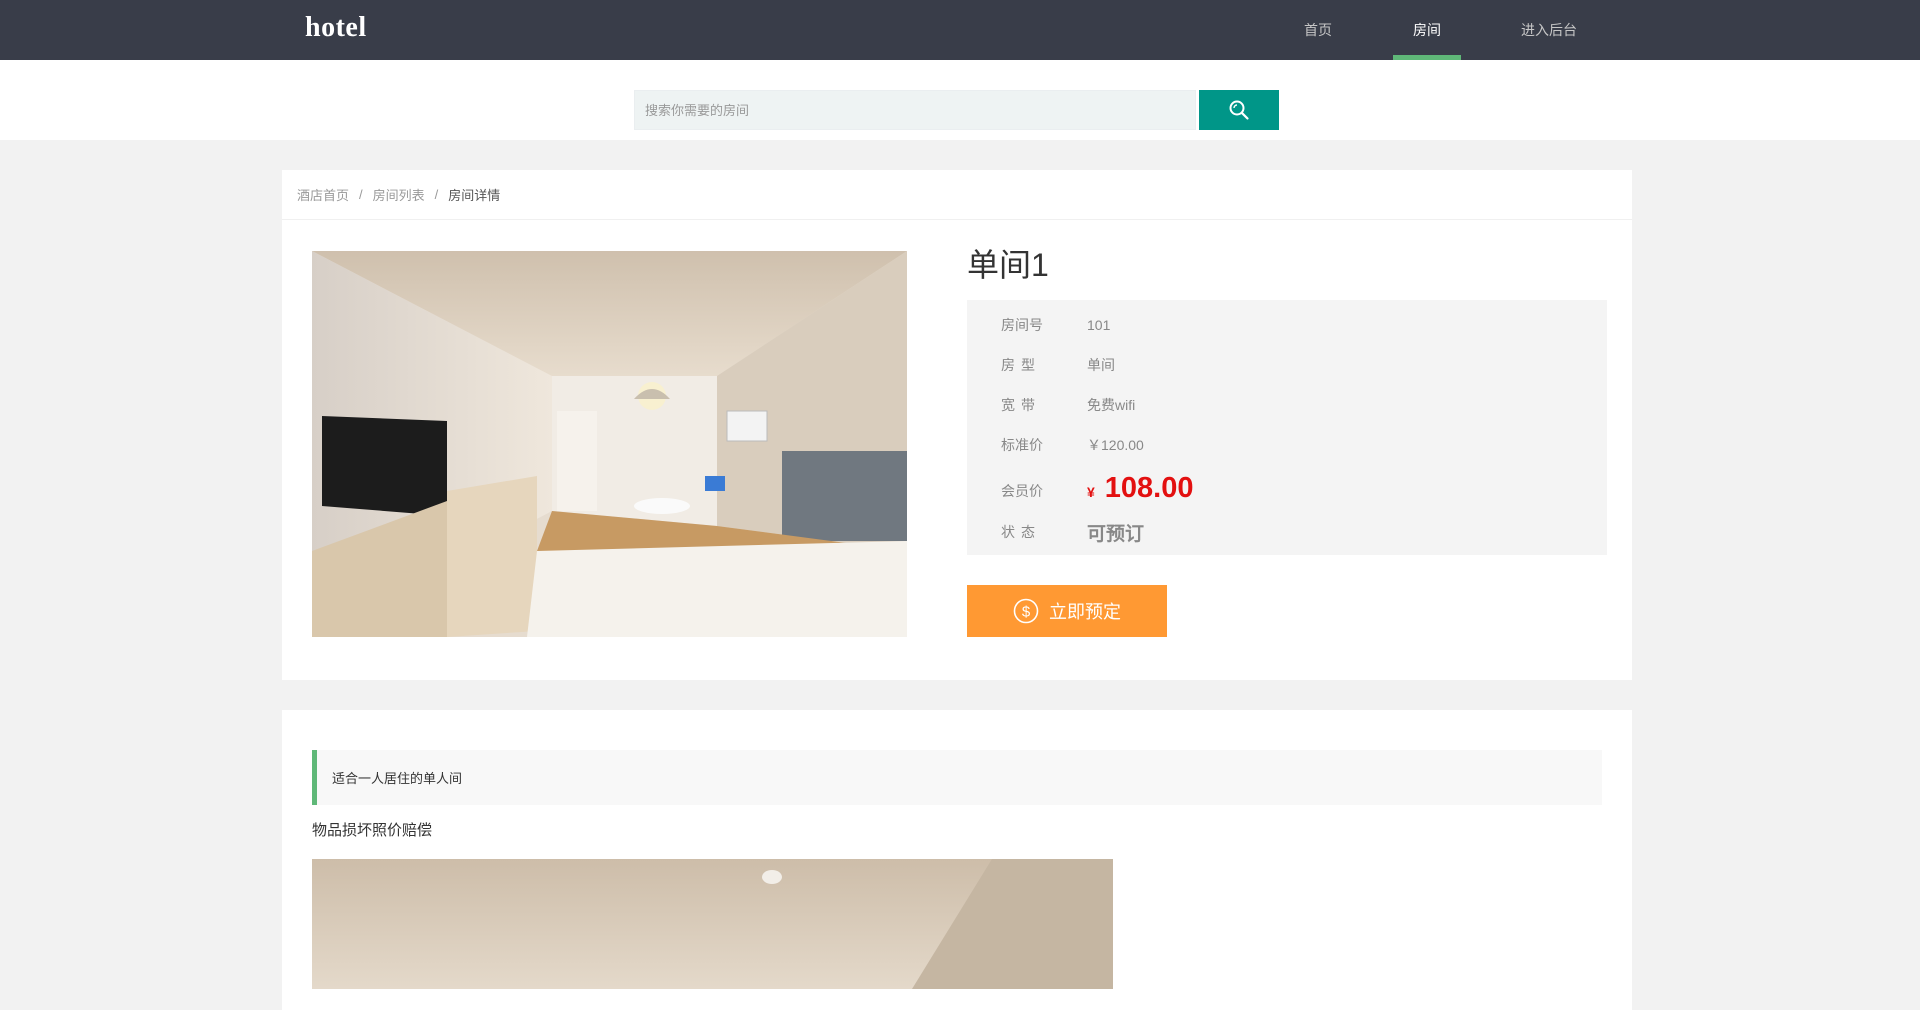 Image resolution: width=1920 pixels, height=1010 pixels. What do you see at coordinates (372, 830) in the screenshot?
I see `description-note: 物品损坏照价赔偿` at bounding box center [372, 830].